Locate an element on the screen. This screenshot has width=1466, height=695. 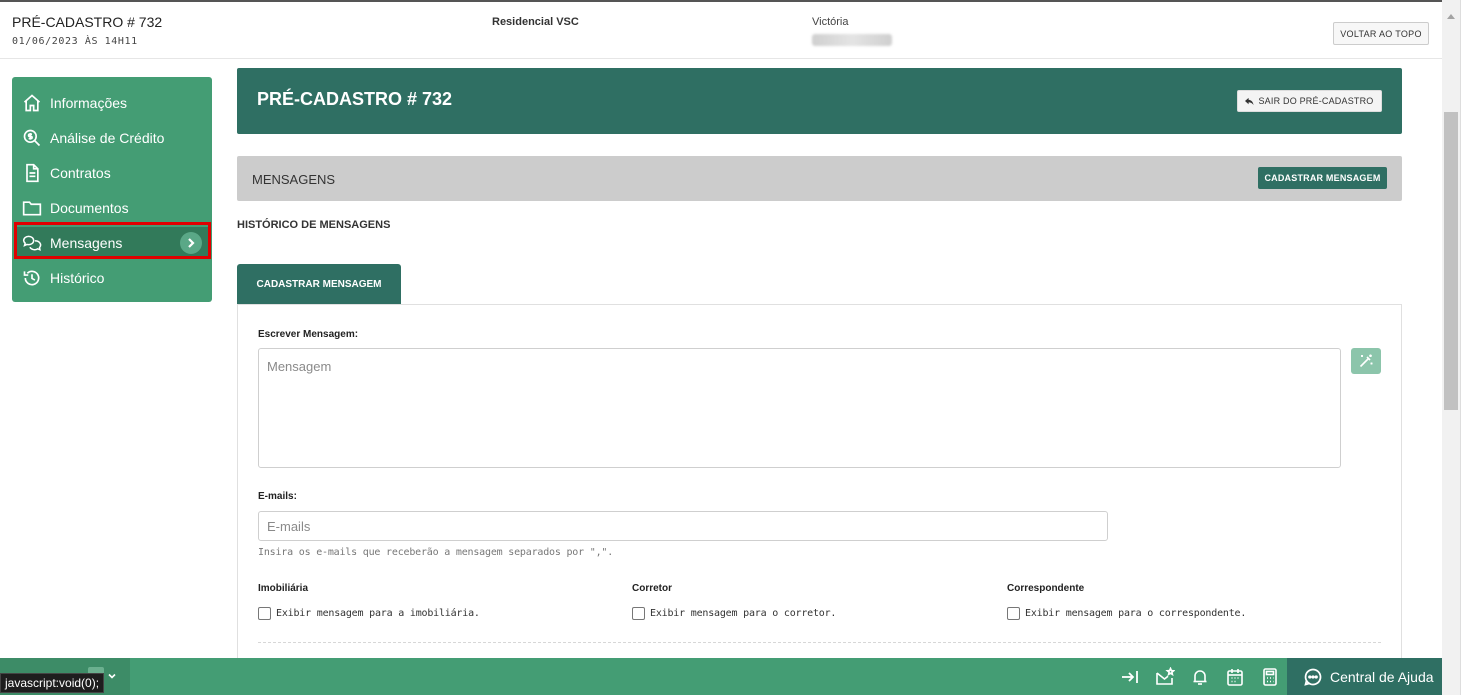
folder-icon is located at coordinates (32, 207).